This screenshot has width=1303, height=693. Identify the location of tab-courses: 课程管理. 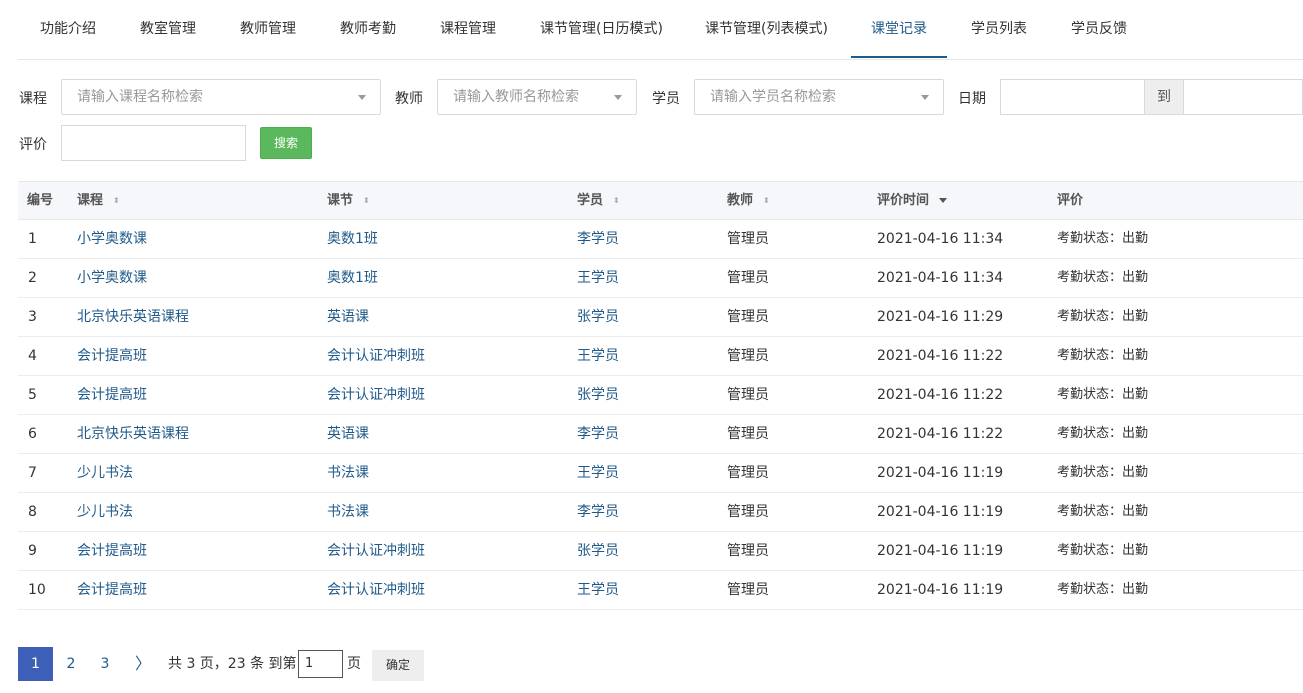
(468, 25).